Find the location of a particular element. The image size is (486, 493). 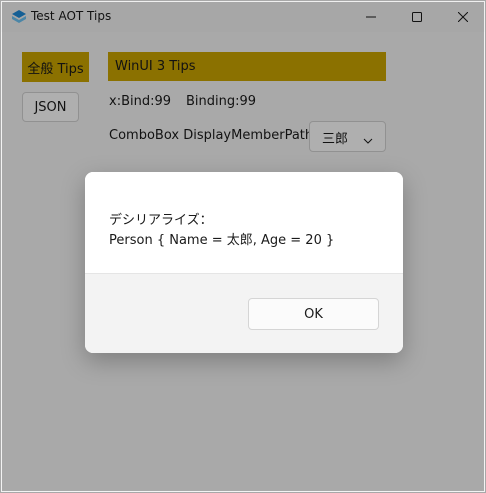

dialog-message-detail: Person { Name = 太郎, Age = 20 } is located at coordinates (222, 240).